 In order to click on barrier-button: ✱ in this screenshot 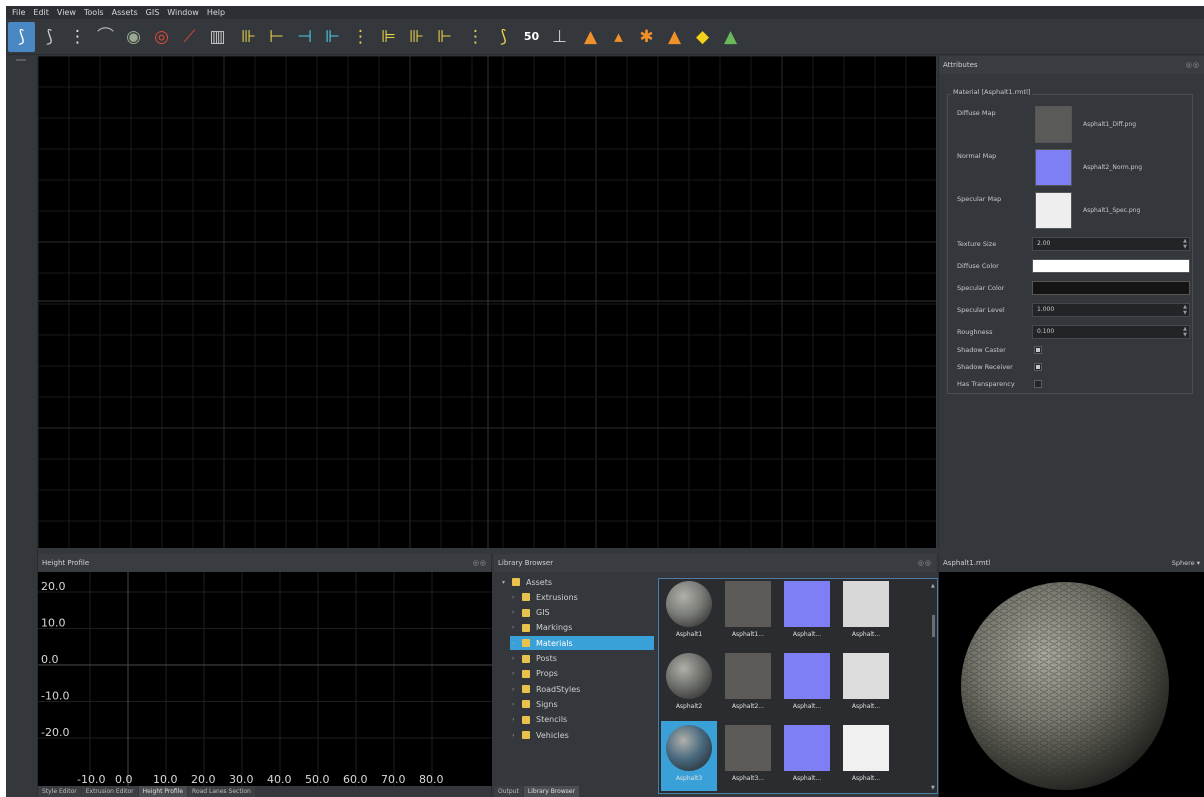, I will do `click(646, 37)`.